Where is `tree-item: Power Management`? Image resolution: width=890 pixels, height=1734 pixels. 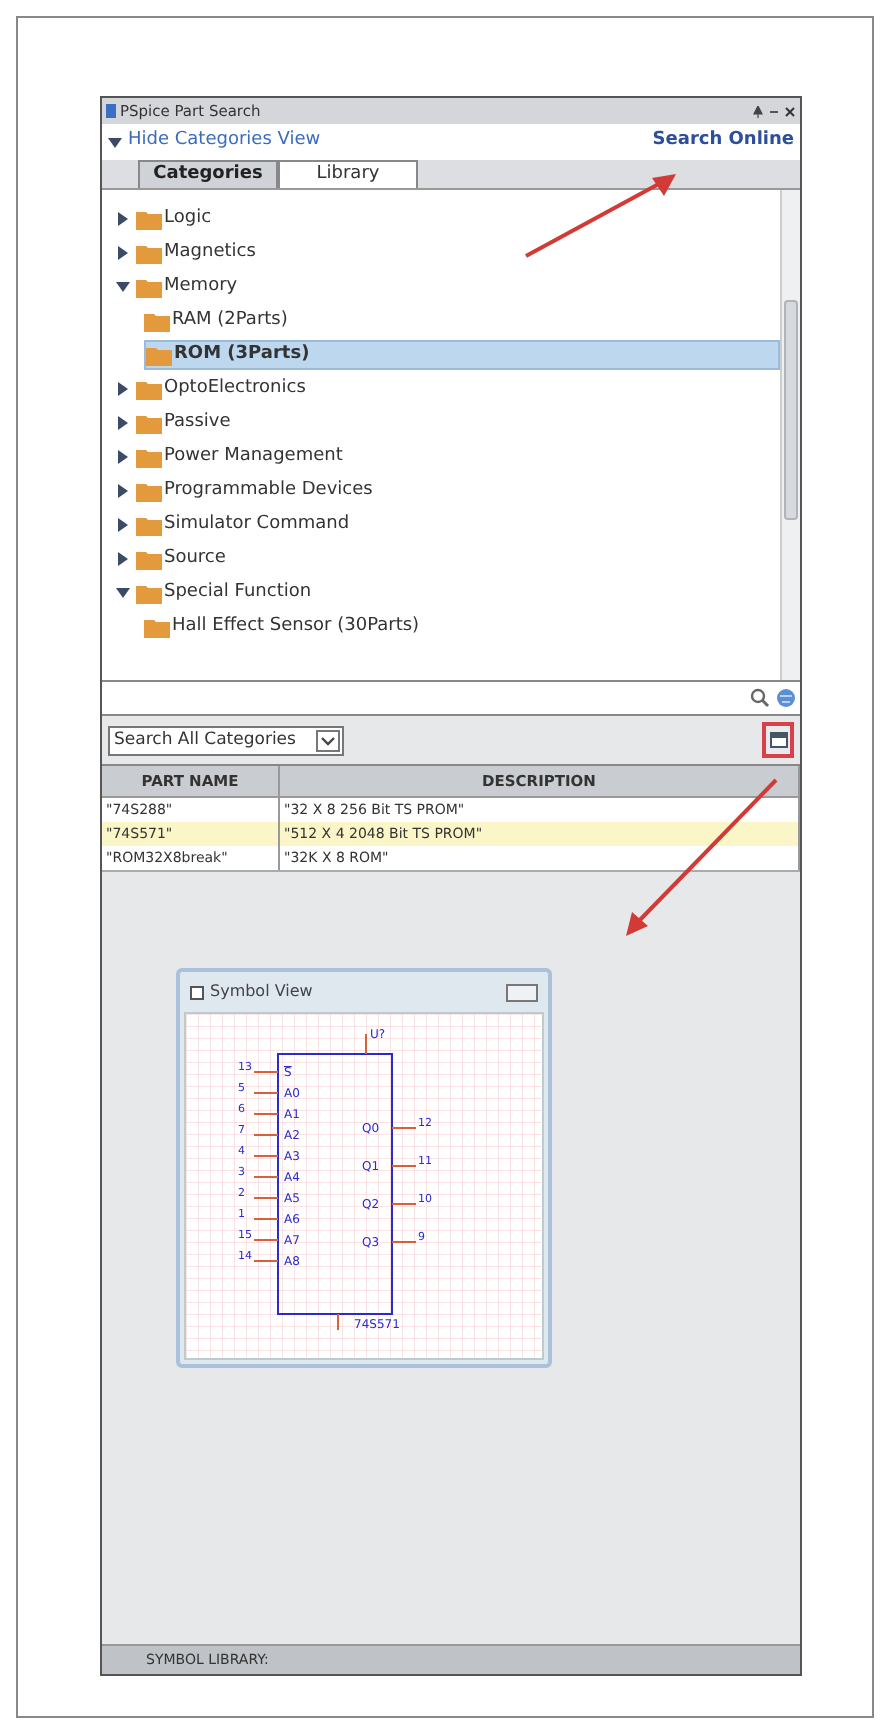 tree-item: Power Management is located at coordinates (243, 457).